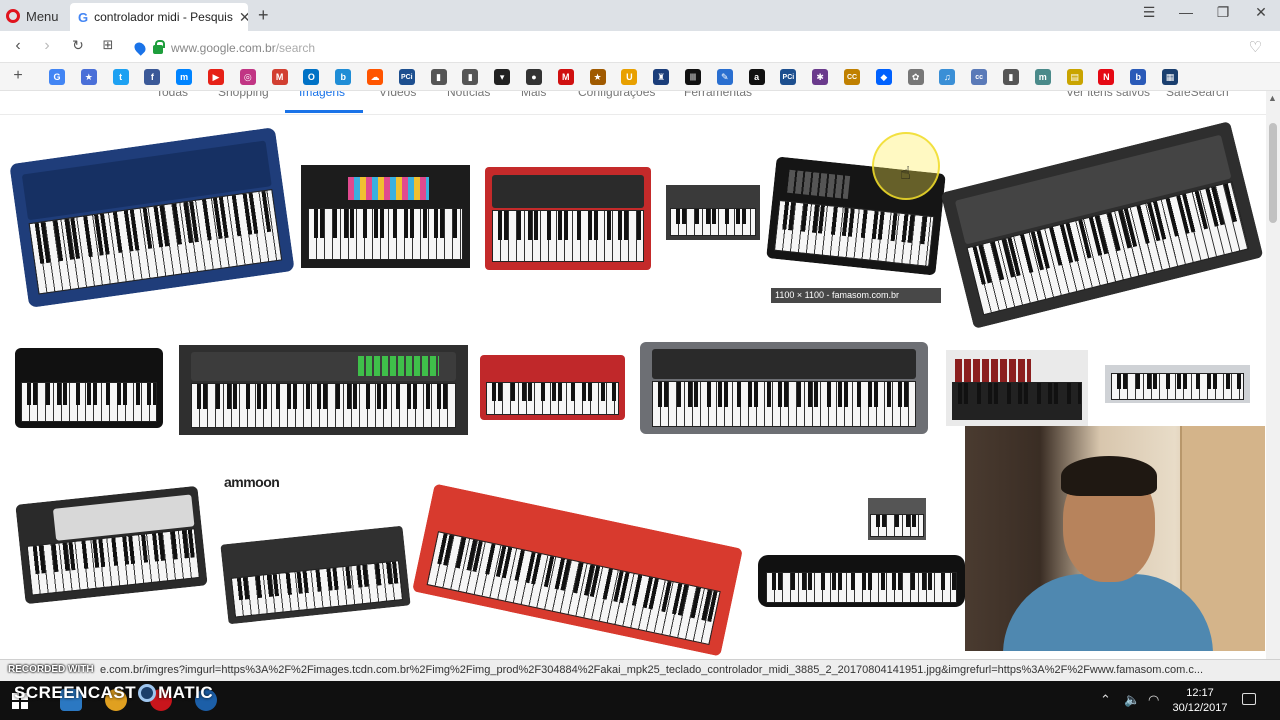 This screenshot has width=1280, height=720. What do you see at coordinates (247, 77) in the screenshot?
I see `instagram-icon: ◎` at bounding box center [247, 77].